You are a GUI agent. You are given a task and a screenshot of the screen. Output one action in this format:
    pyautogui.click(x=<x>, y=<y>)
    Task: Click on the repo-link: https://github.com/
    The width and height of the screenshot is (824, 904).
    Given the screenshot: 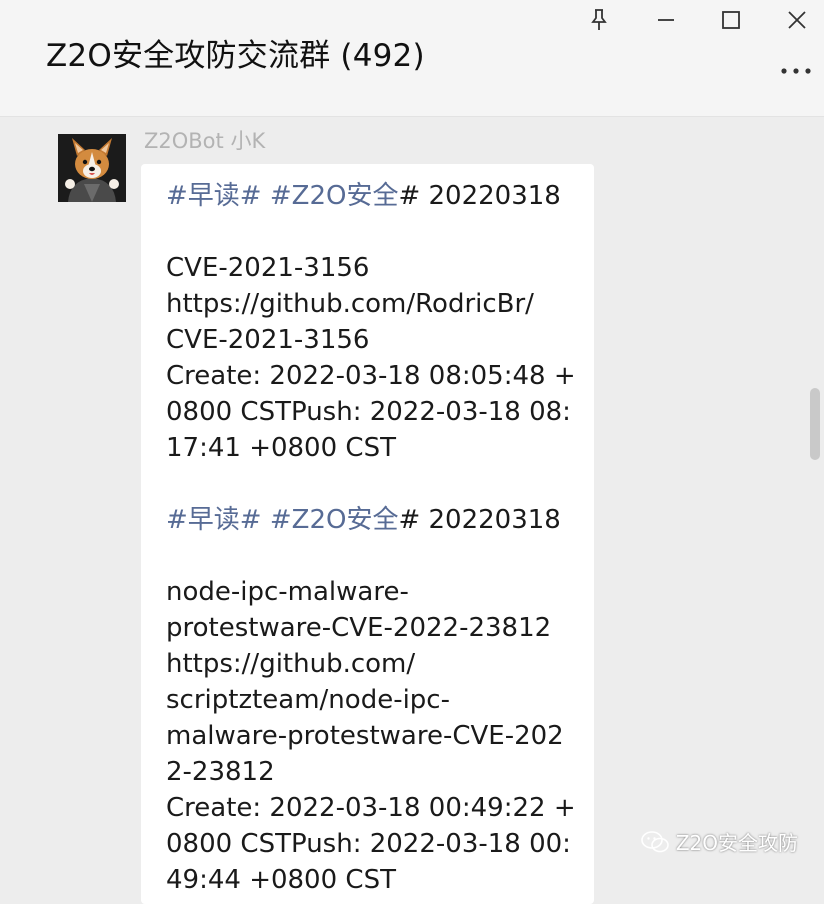 What is the action you would take?
    pyautogui.click(x=375, y=664)
    